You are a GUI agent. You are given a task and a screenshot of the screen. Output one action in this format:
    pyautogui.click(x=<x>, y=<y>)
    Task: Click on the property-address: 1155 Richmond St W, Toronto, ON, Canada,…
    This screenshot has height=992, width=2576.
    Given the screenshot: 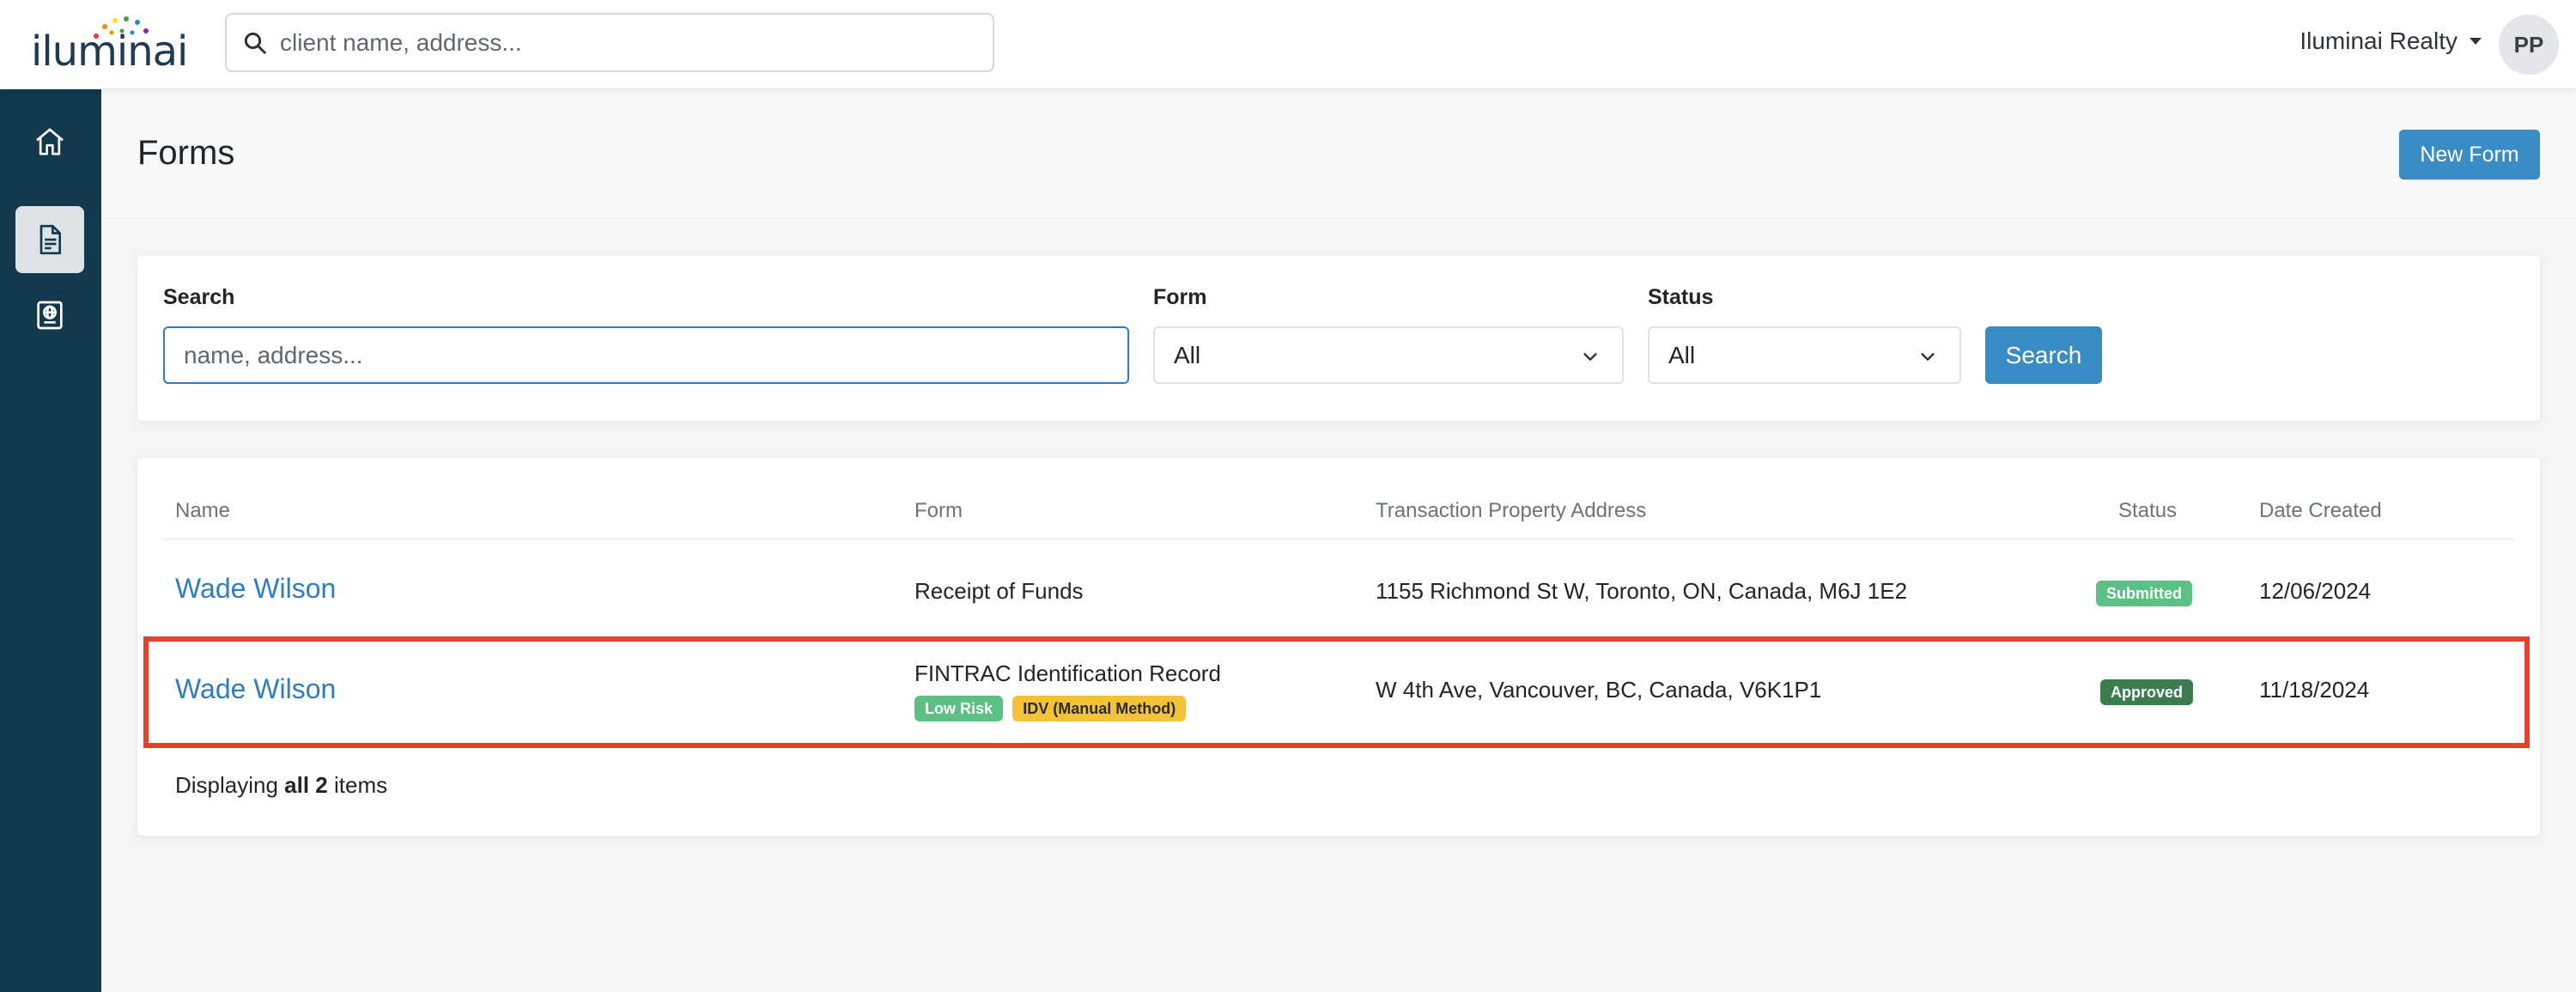 What is the action you would take?
    pyautogui.click(x=1642, y=591)
    